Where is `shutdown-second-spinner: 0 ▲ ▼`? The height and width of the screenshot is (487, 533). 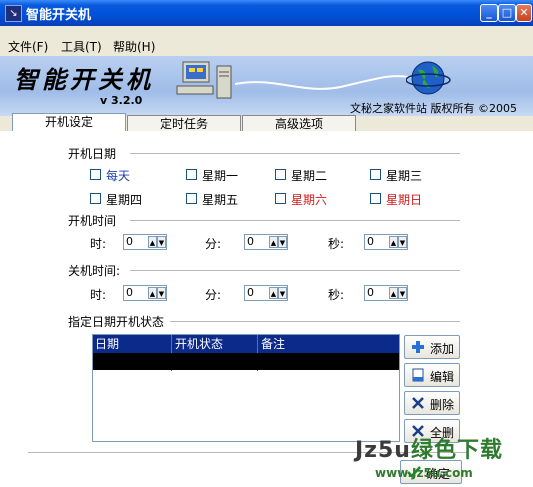
shutdown-second-spinner: 0 ▲ ▼ is located at coordinates (386, 293).